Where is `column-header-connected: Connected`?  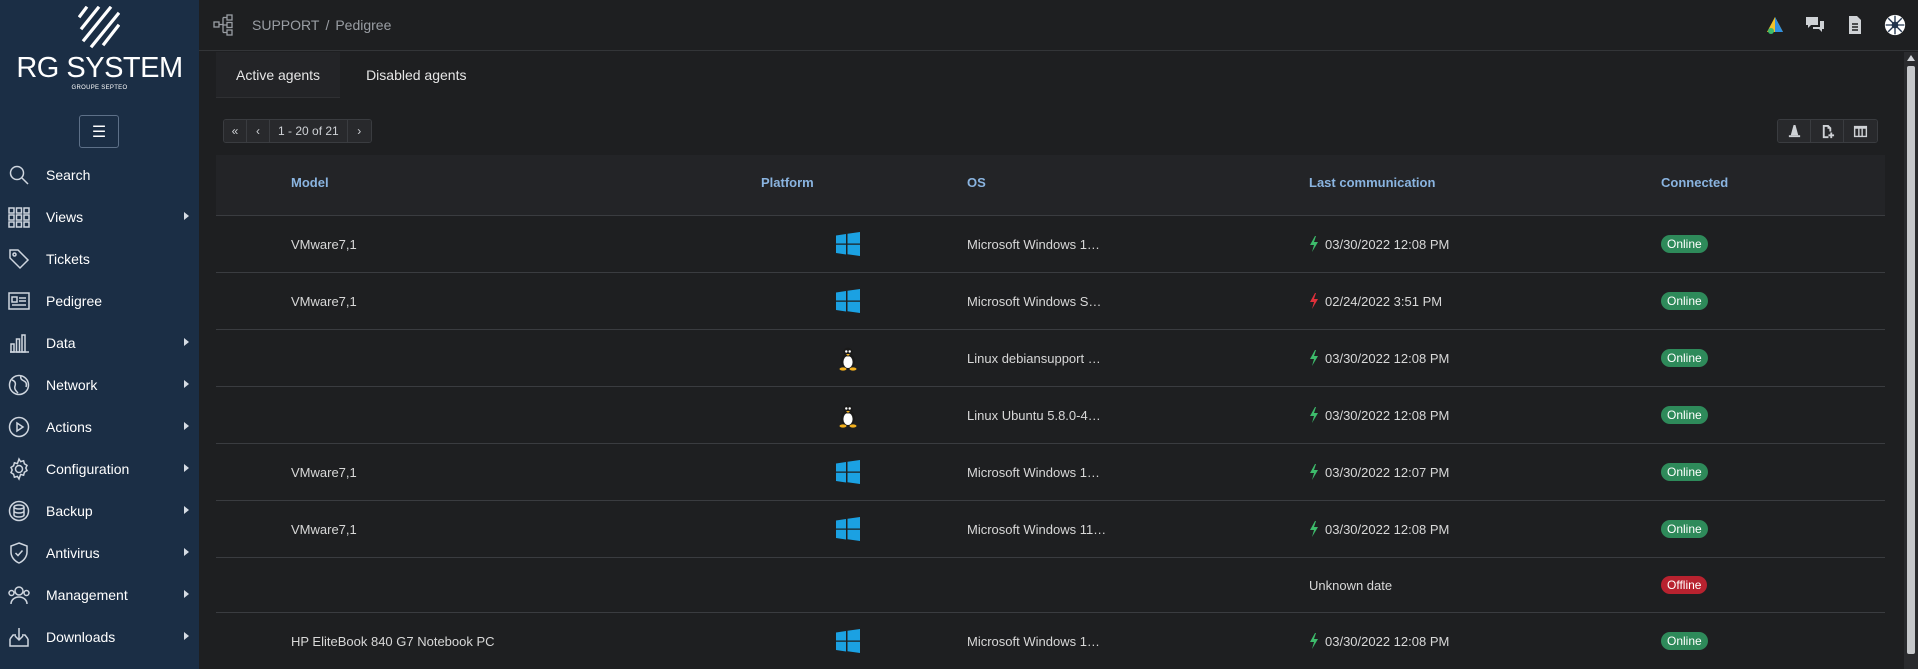 column-header-connected: Connected is located at coordinates (1694, 182).